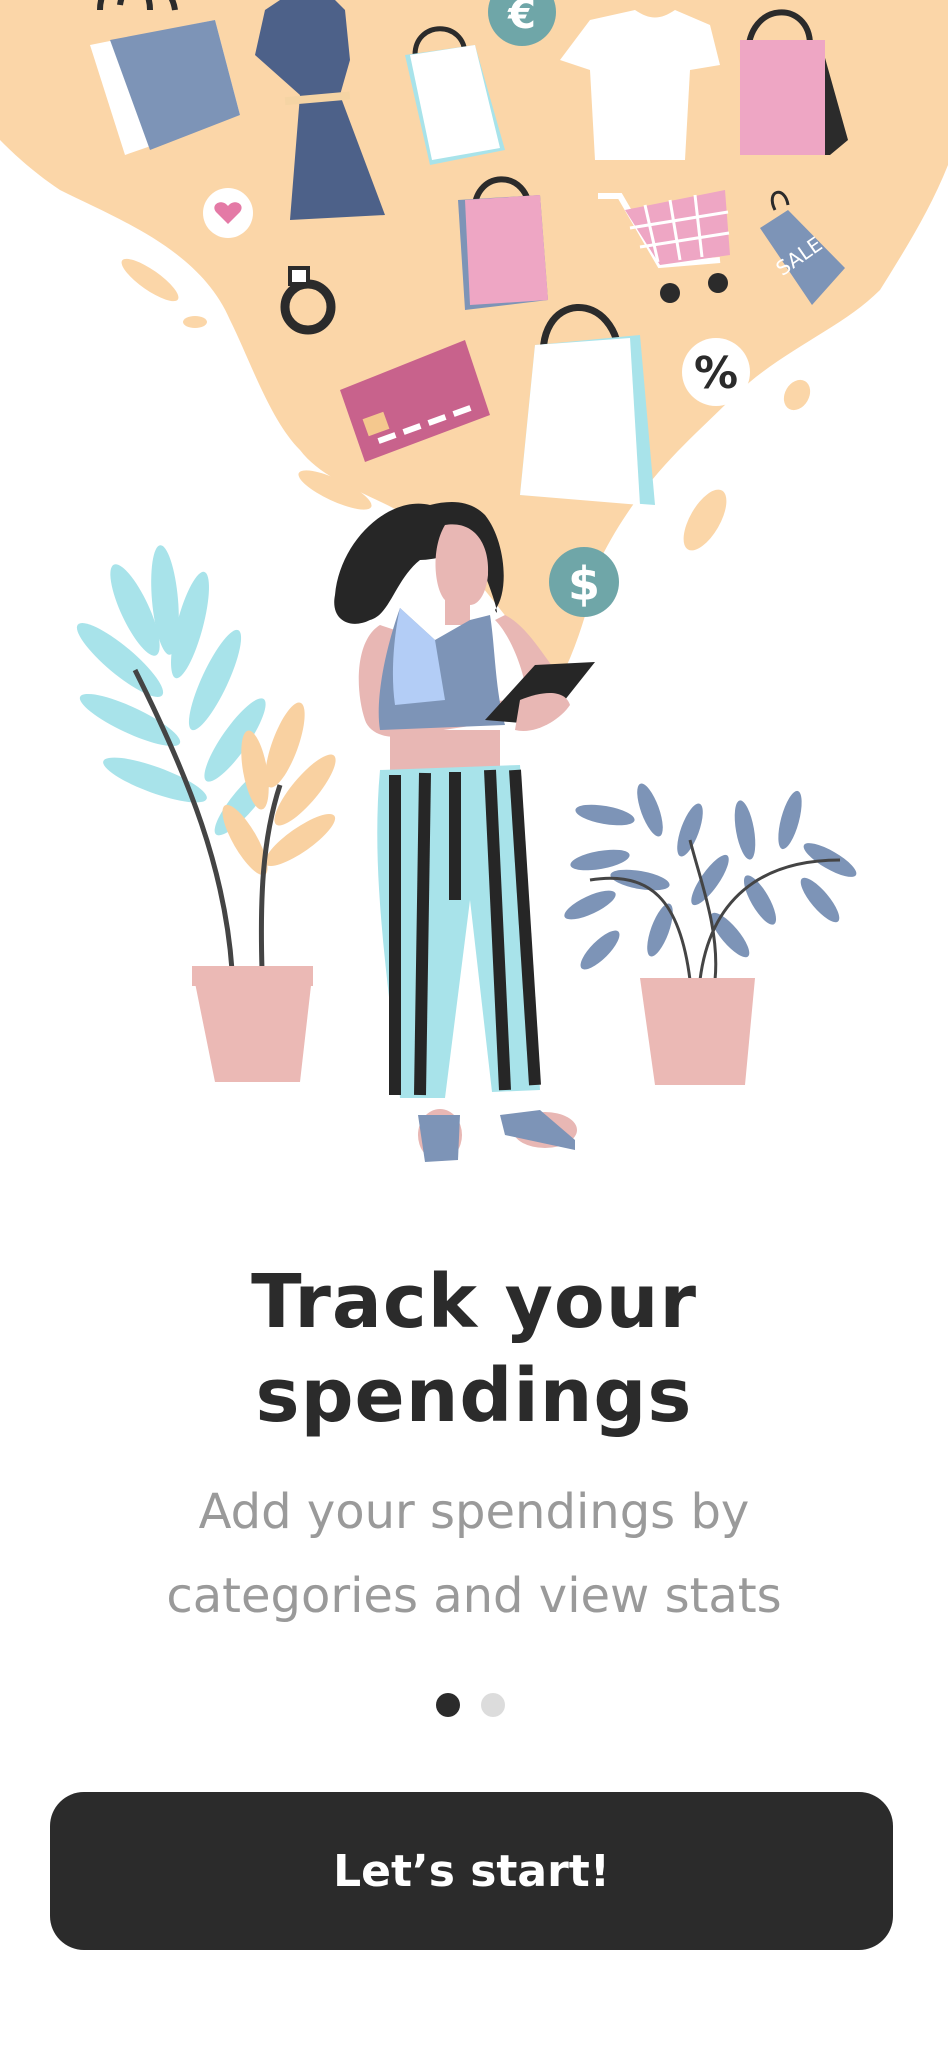 Image resolution: width=948 pixels, height=2053 pixels. What do you see at coordinates (474, 1512) in the screenshot?
I see `subtitle-line: Add your spendings by` at bounding box center [474, 1512].